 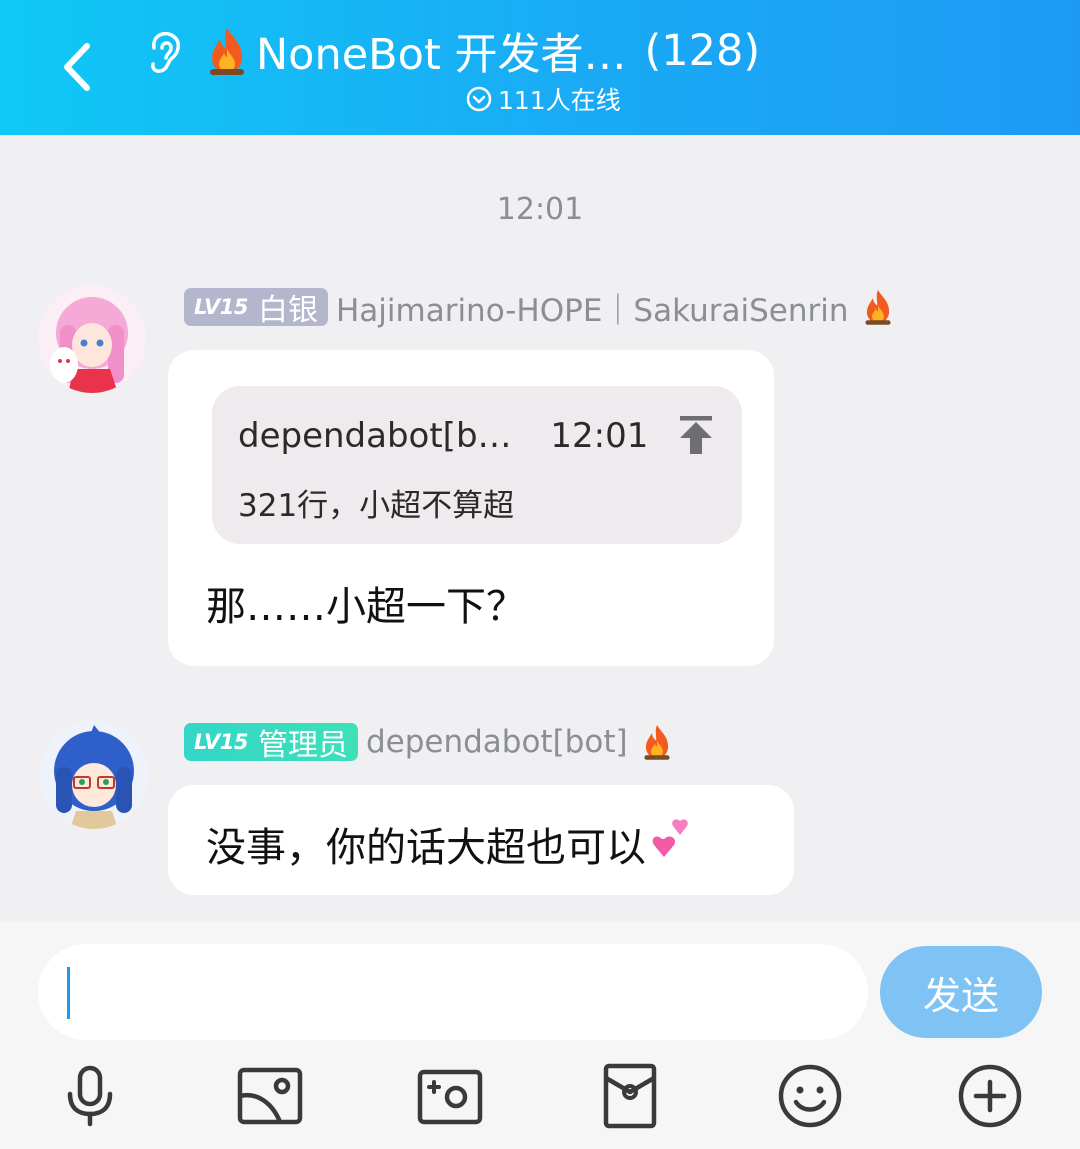 I want to click on sender-info: LV15 管理员 dependabot[bot], so click(x=429, y=742).